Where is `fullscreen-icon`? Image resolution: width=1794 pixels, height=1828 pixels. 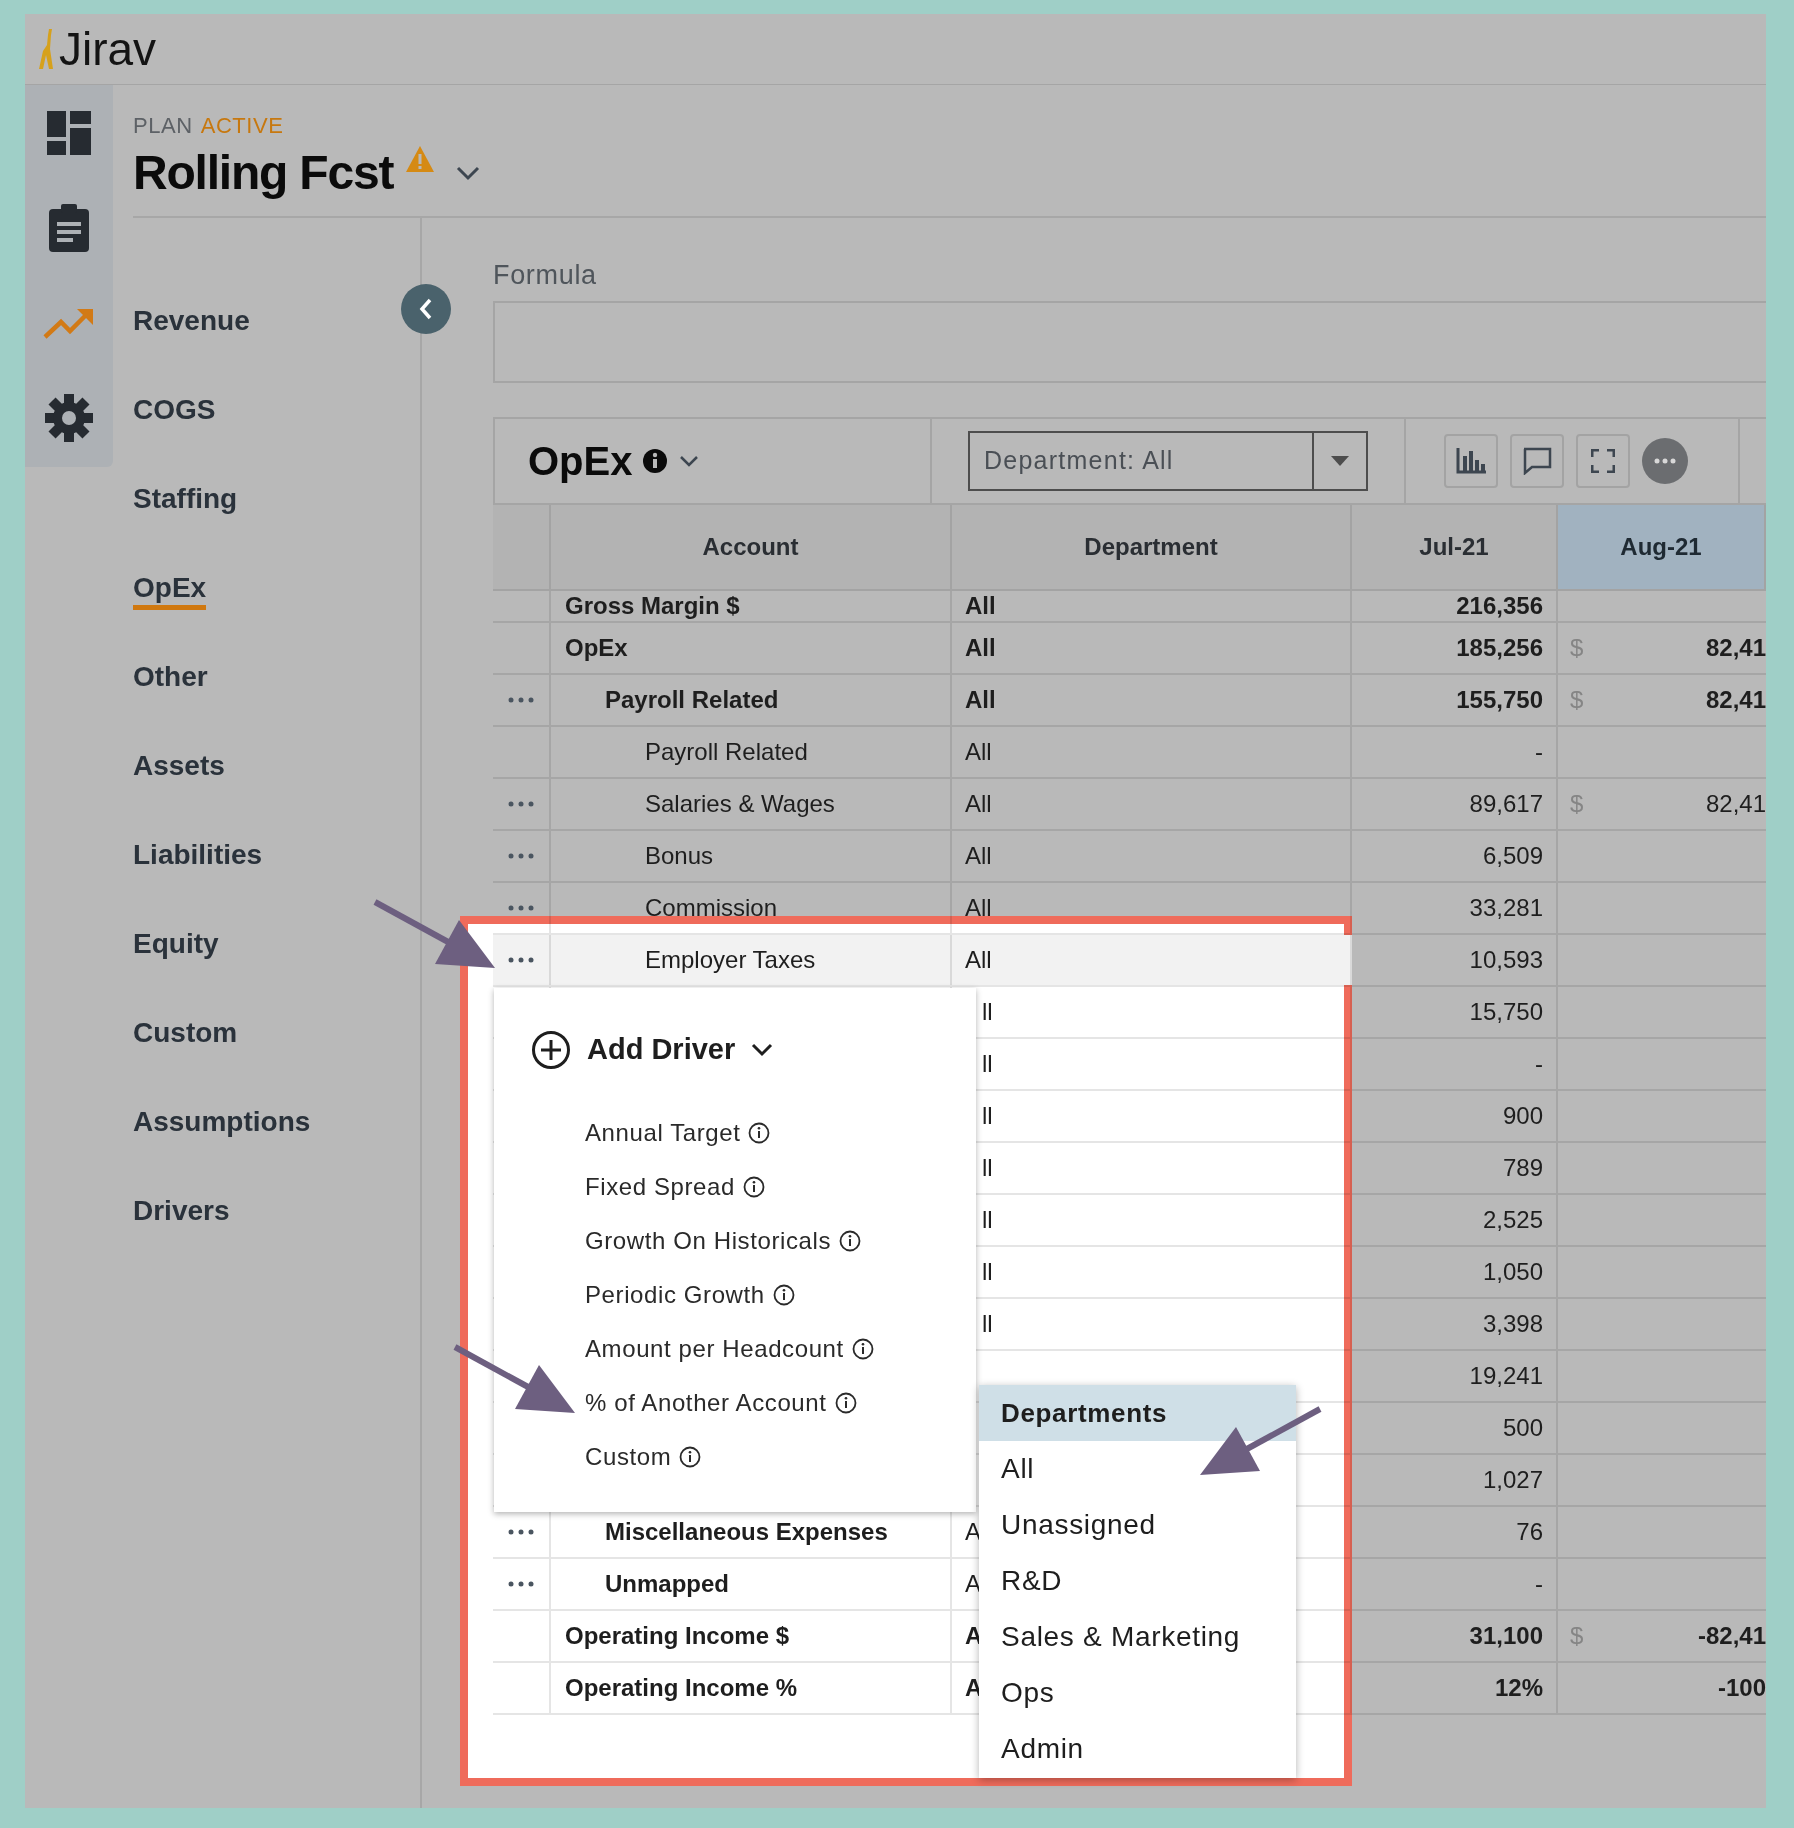
fullscreen-icon is located at coordinates (1603, 461).